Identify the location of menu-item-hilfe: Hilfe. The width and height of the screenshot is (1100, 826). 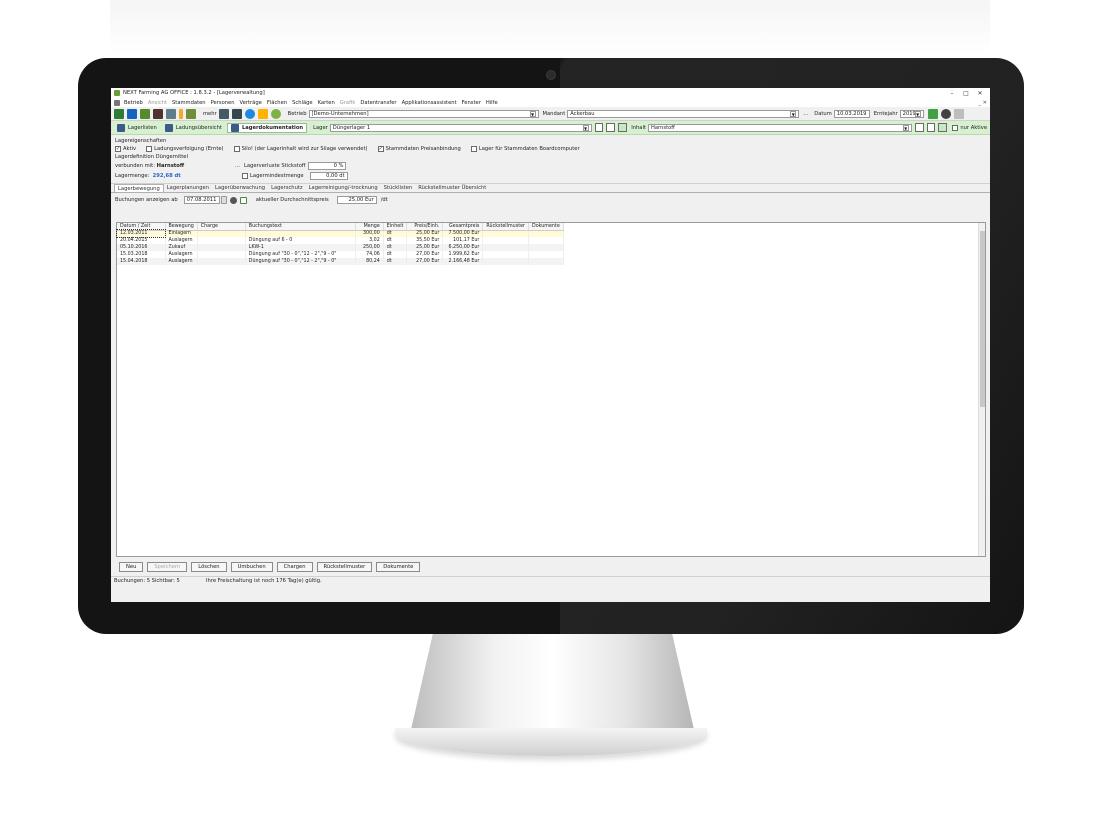
(492, 103).